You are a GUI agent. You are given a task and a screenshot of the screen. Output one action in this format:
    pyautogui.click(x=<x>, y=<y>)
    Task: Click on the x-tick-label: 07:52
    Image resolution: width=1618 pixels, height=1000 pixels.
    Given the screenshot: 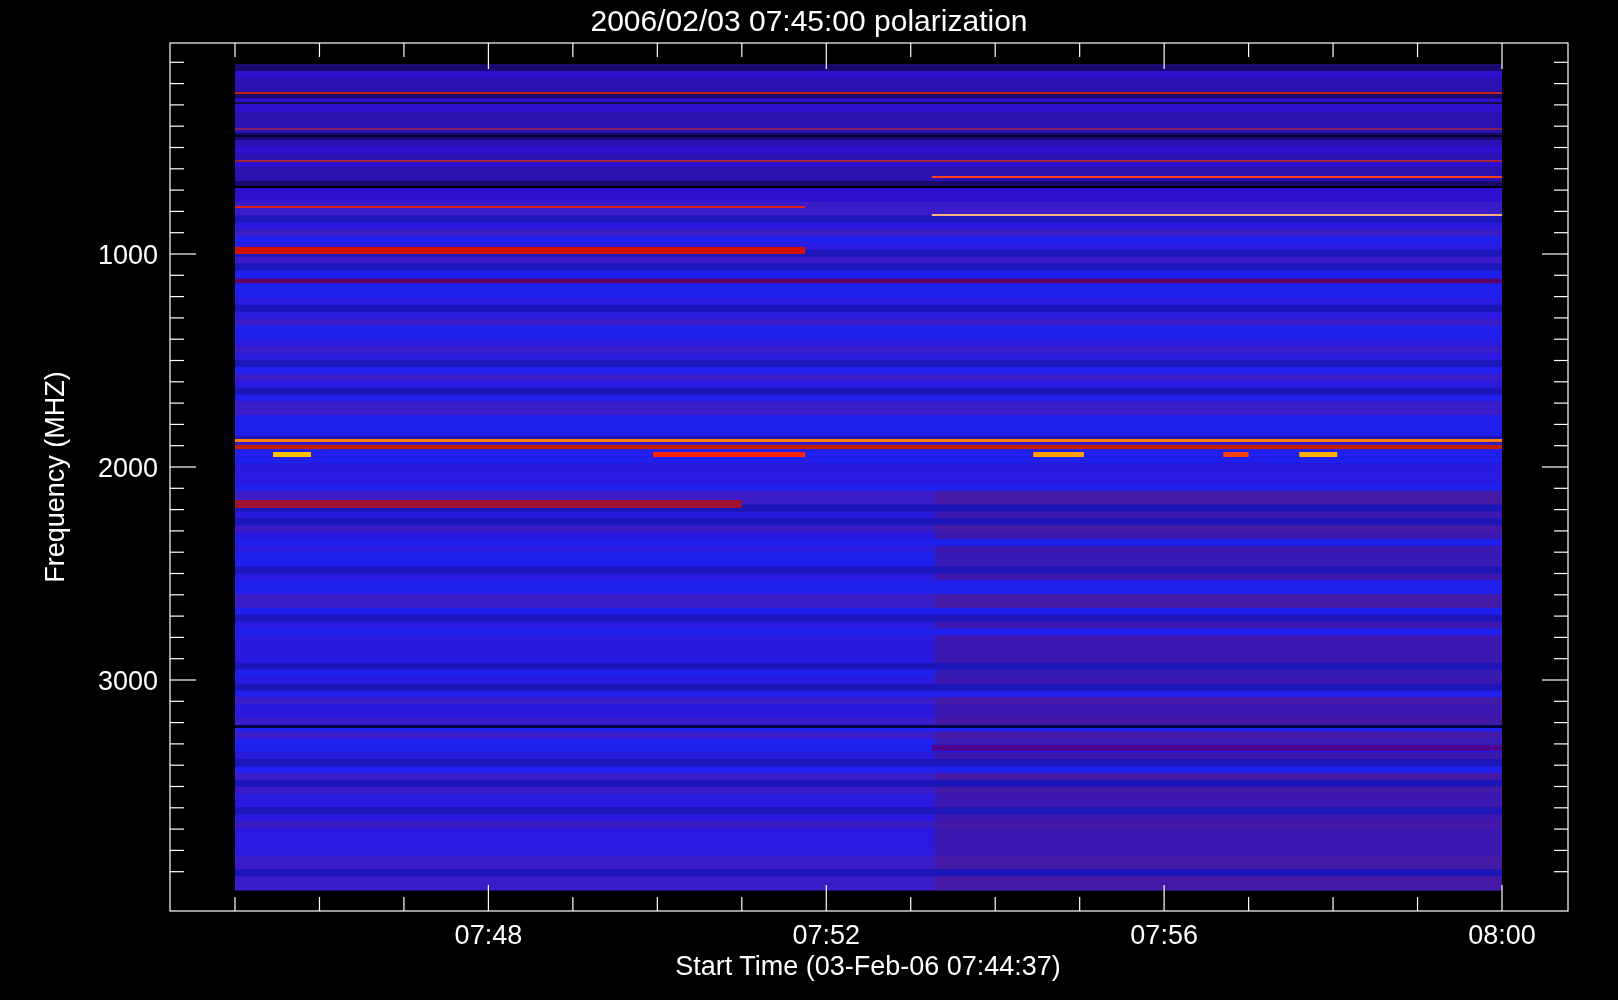 What is the action you would take?
    pyautogui.click(x=826, y=935)
    